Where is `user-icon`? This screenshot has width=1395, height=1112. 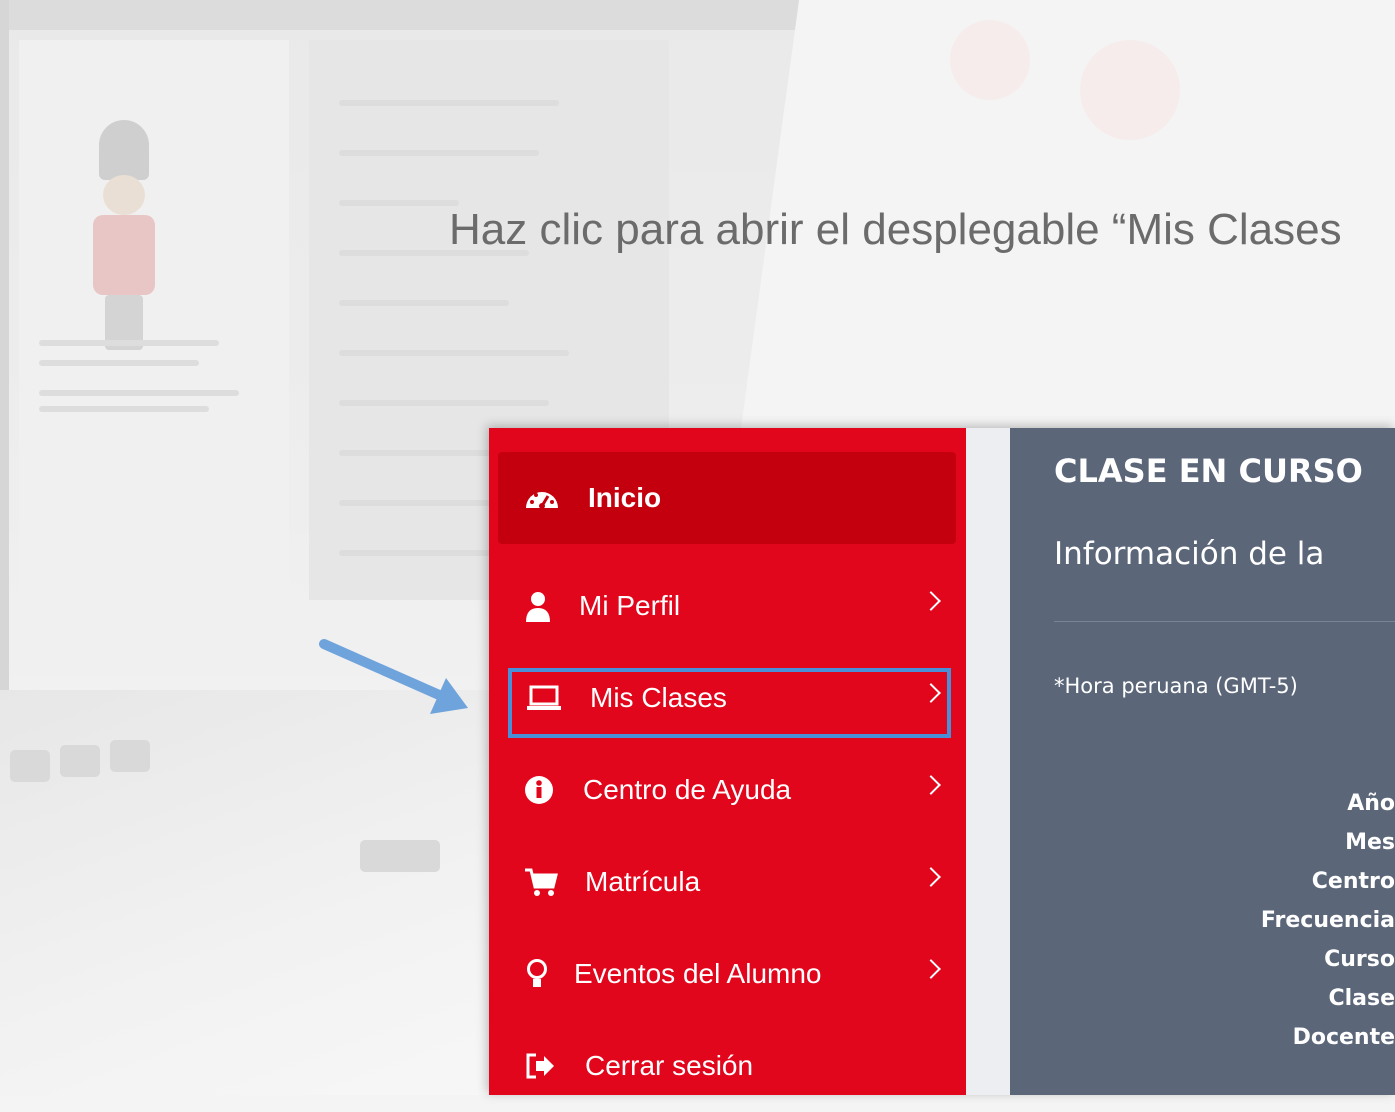 user-icon is located at coordinates (538, 606).